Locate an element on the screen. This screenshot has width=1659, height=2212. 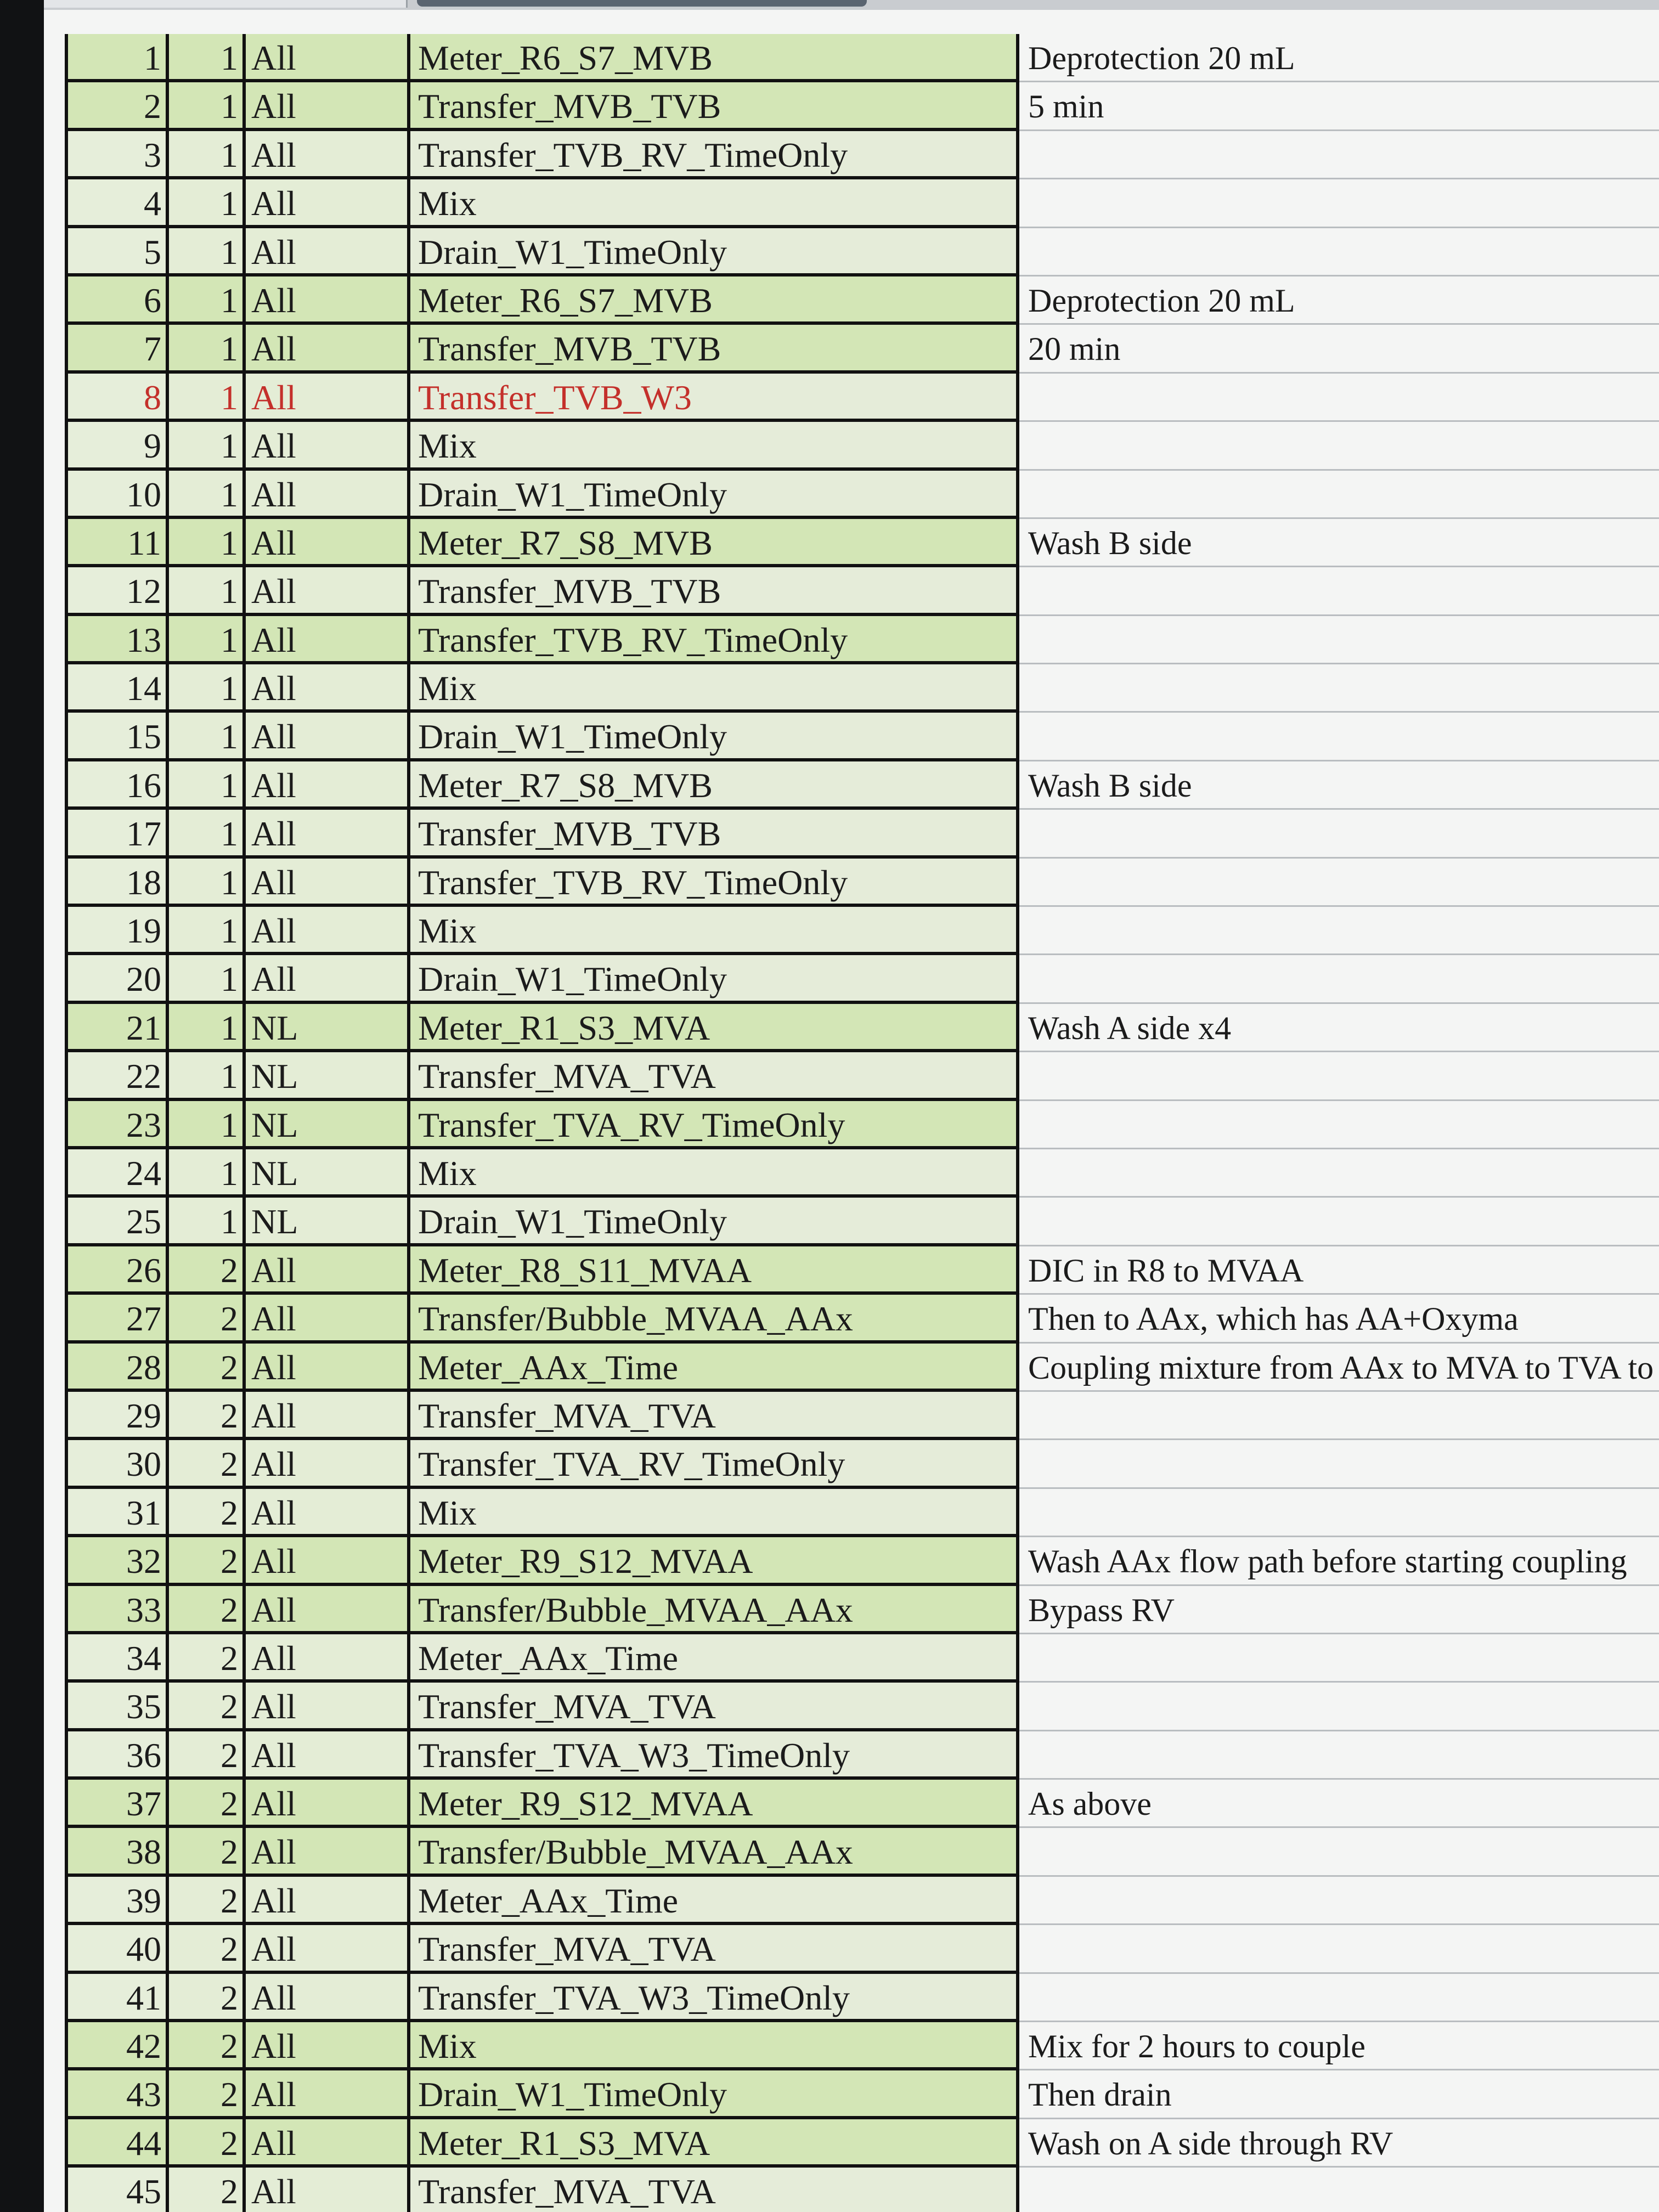
note-cell: Then drain is located at coordinates (1339, 2094).